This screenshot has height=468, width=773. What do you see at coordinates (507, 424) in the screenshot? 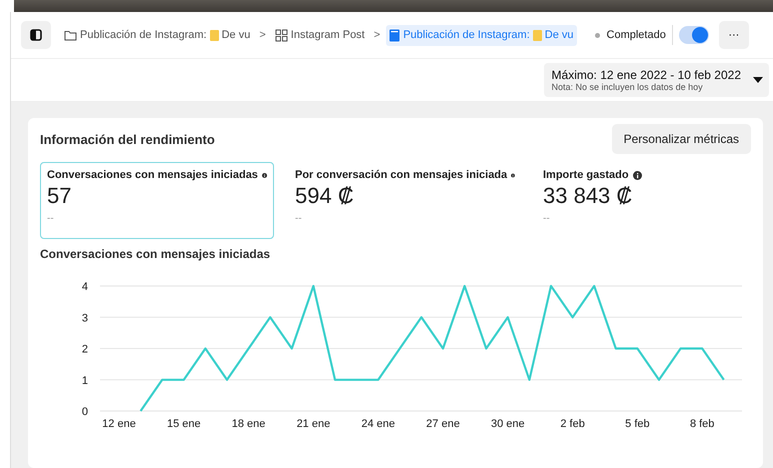
I see `x-tick-label: 30 ene` at bounding box center [507, 424].